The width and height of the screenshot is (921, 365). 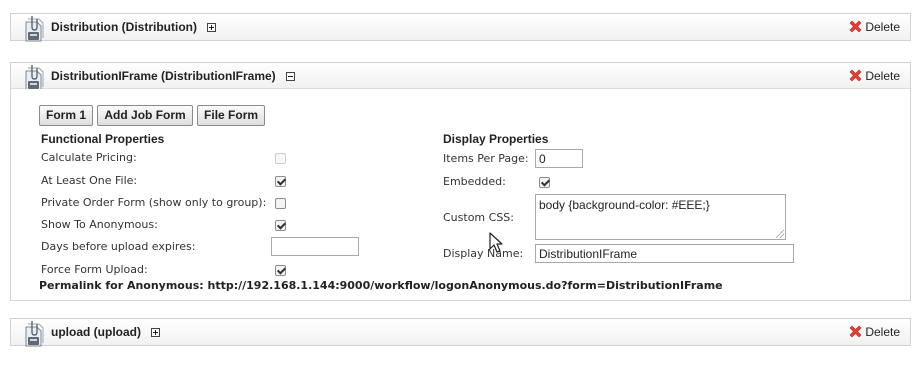 I want to click on panel-title: DistributionIFrame (DistributionIFrame), so click(x=163, y=76).